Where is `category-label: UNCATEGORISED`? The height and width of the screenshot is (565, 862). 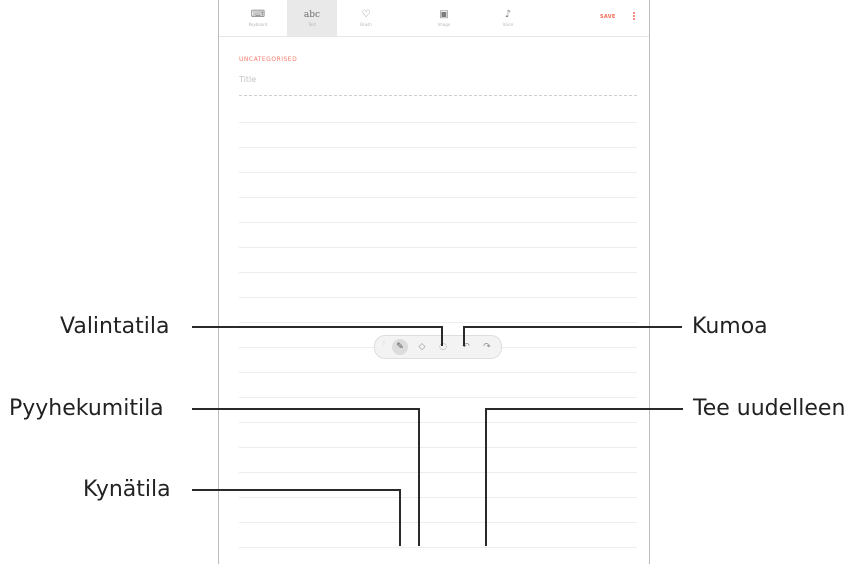 category-label: UNCATEGORISED is located at coordinates (268, 59).